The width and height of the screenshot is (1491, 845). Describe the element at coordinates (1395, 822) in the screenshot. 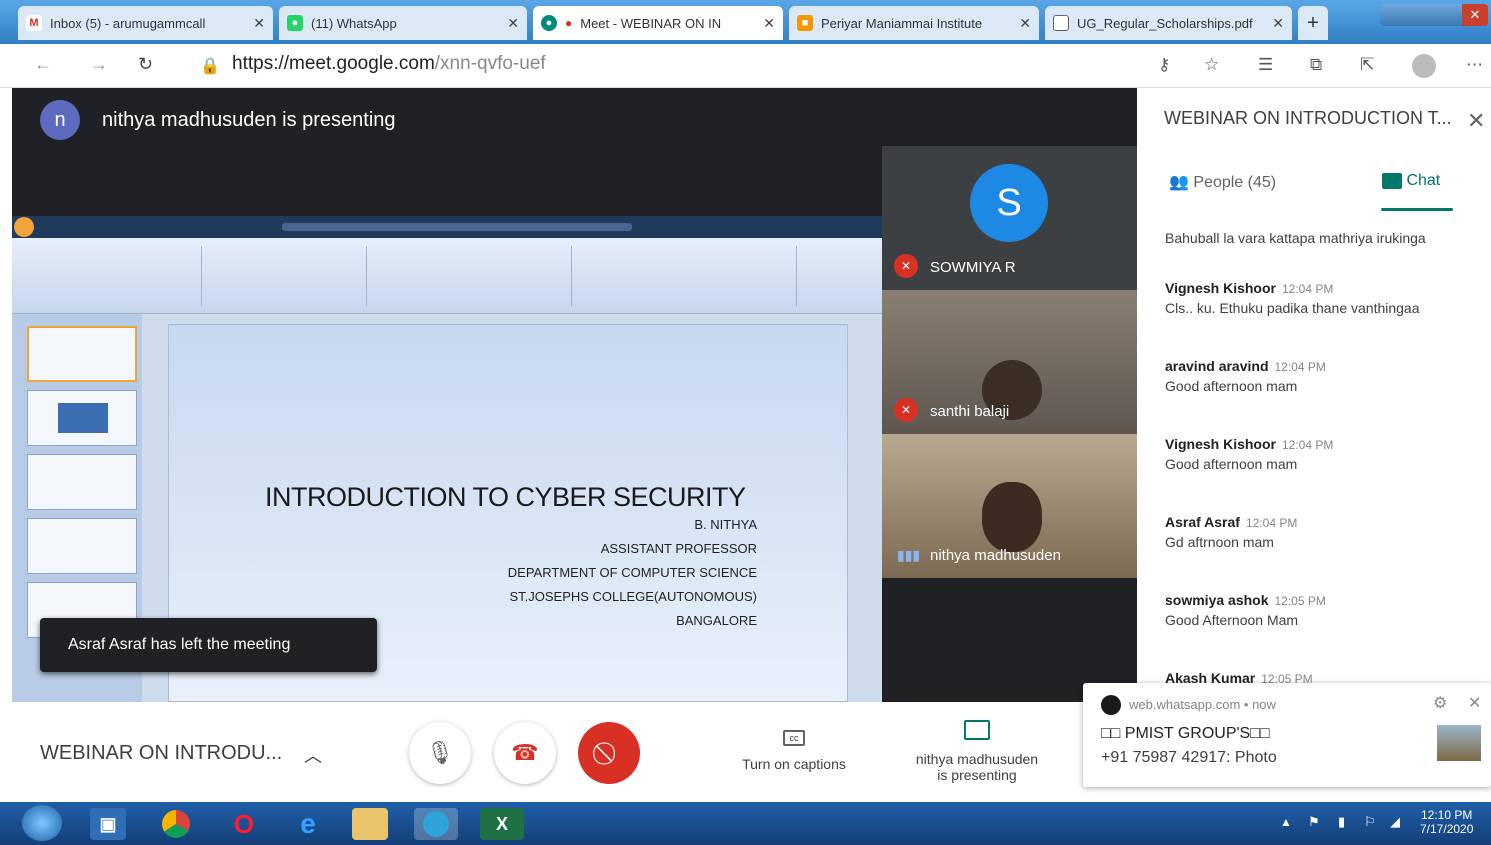

I see `tray-signal-icon: ◢` at that location.